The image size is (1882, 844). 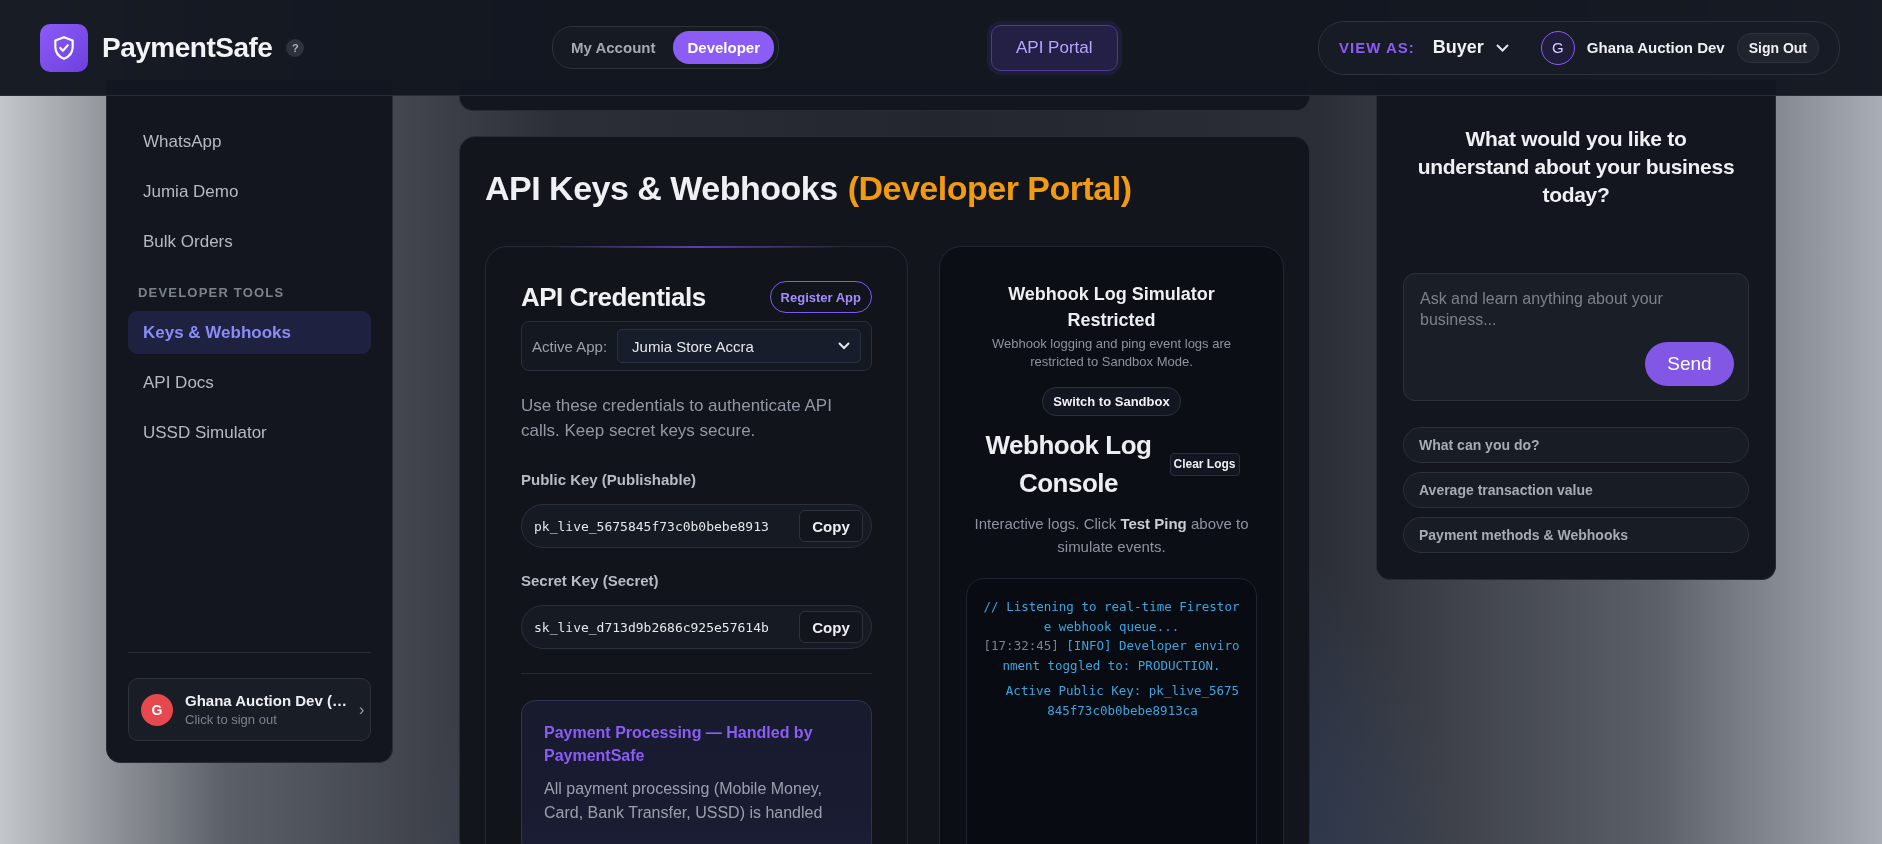 What do you see at coordinates (989, 188) in the screenshot?
I see `page-title-note: (Developer Portal)` at bounding box center [989, 188].